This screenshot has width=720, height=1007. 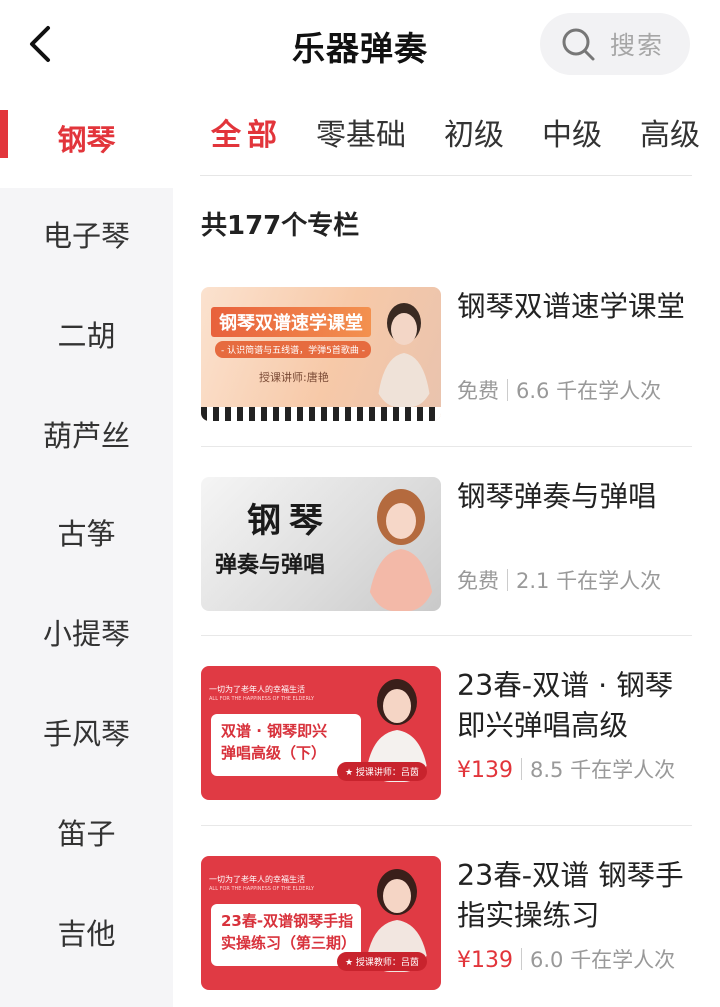 What do you see at coordinates (557, 496) in the screenshot?
I see `course-title: 钢琴弹奏与弹唱` at bounding box center [557, 496].